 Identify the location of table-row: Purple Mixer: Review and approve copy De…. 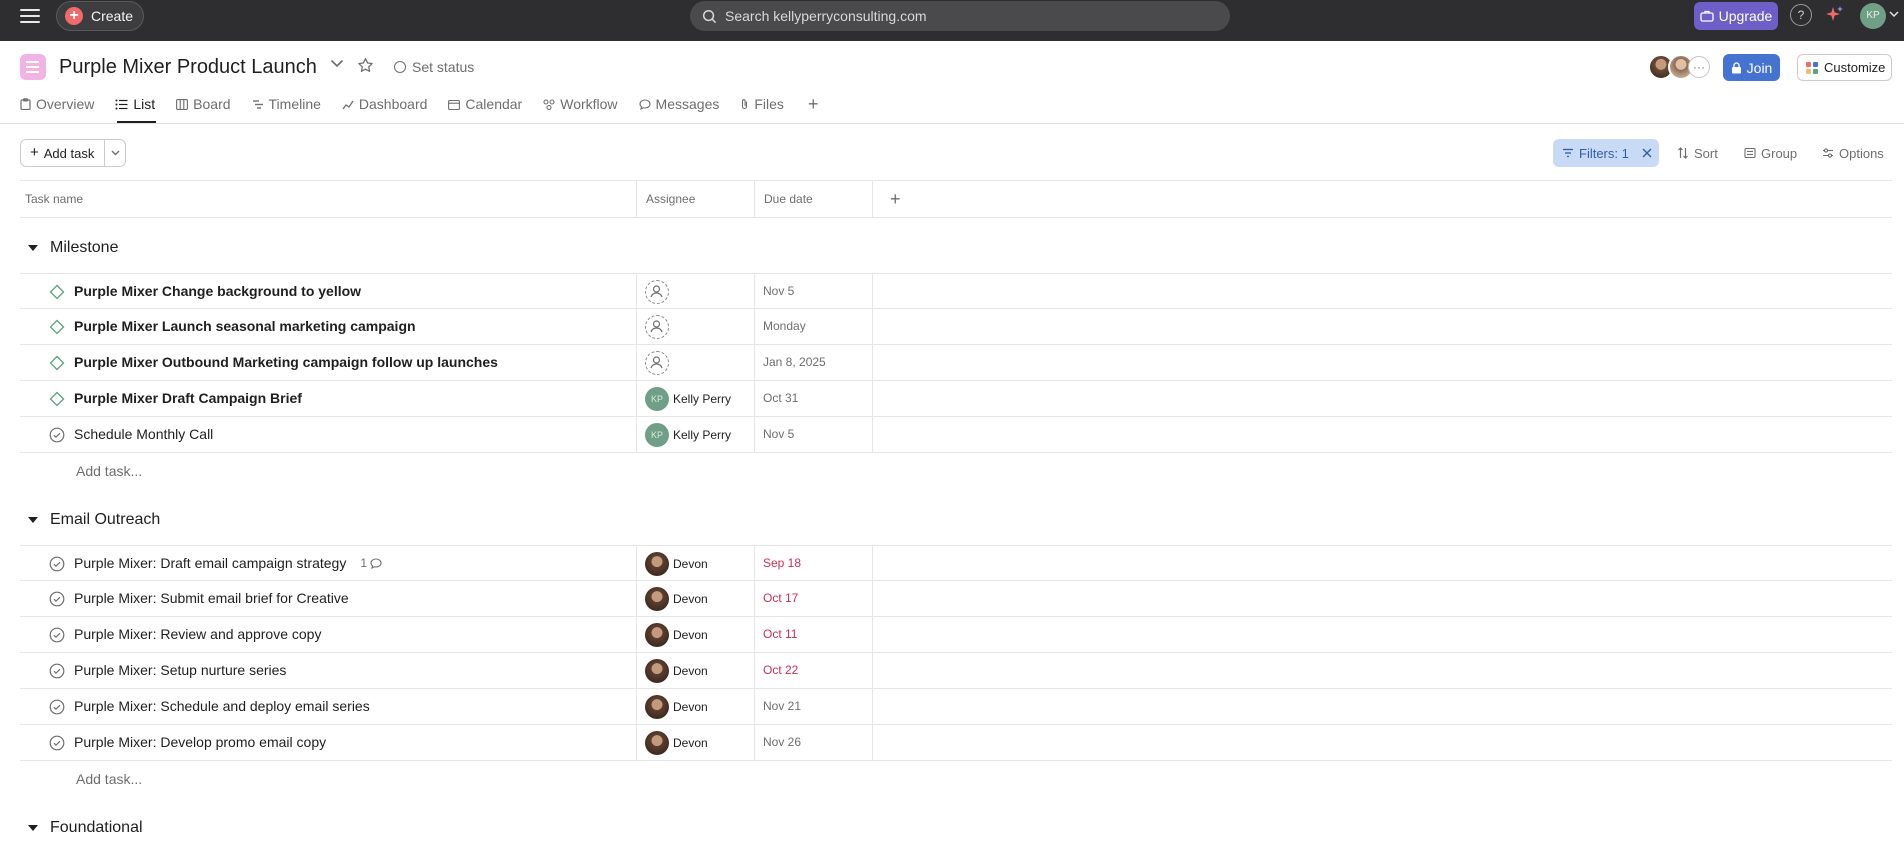
(956, 635).